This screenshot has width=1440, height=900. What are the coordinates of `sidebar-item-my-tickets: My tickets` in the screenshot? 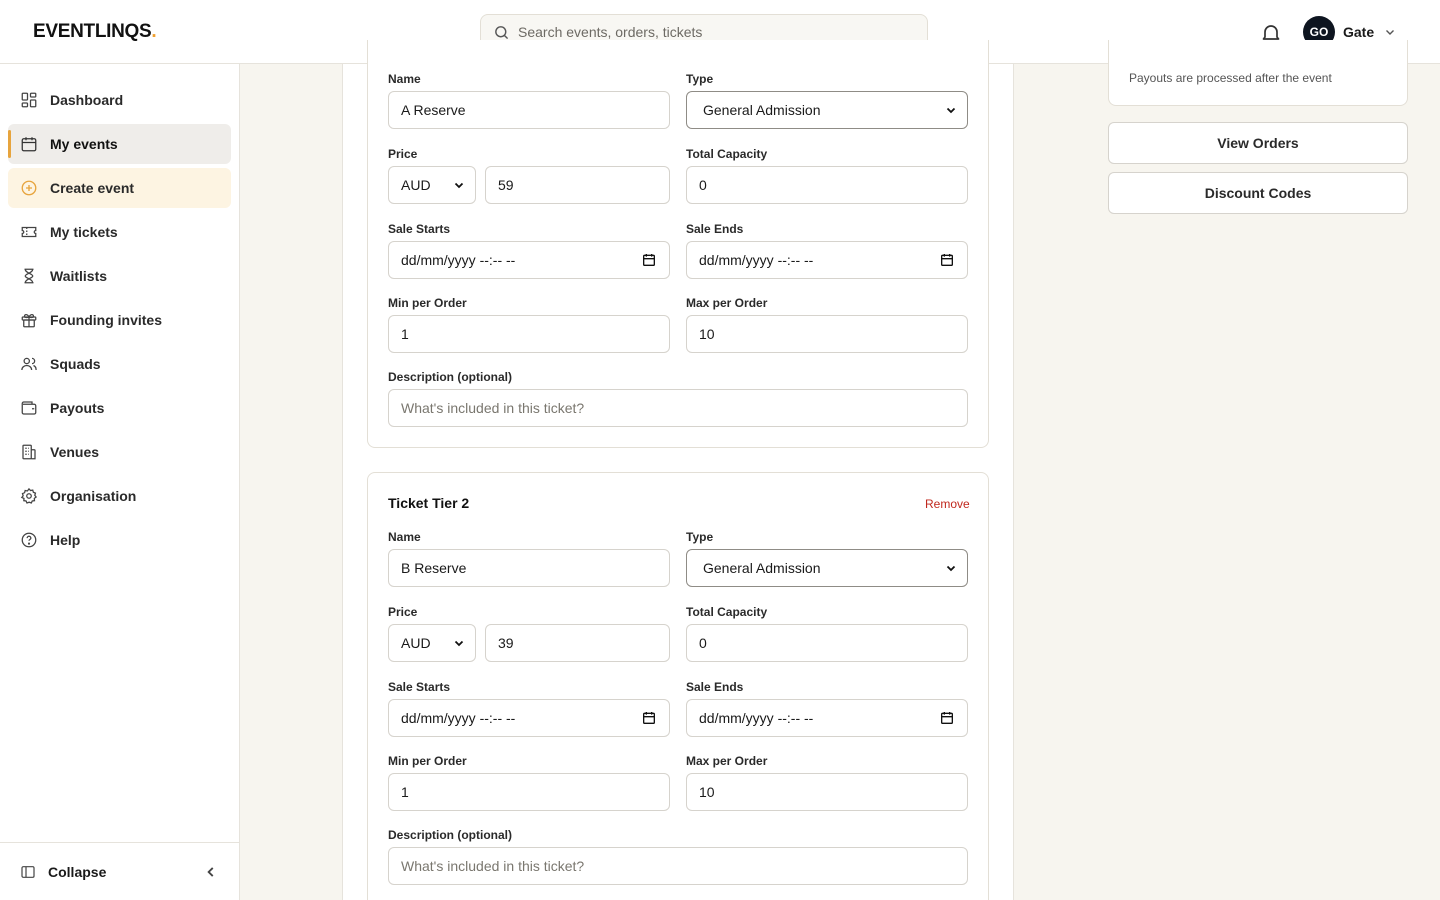 It's located at (119, 232).